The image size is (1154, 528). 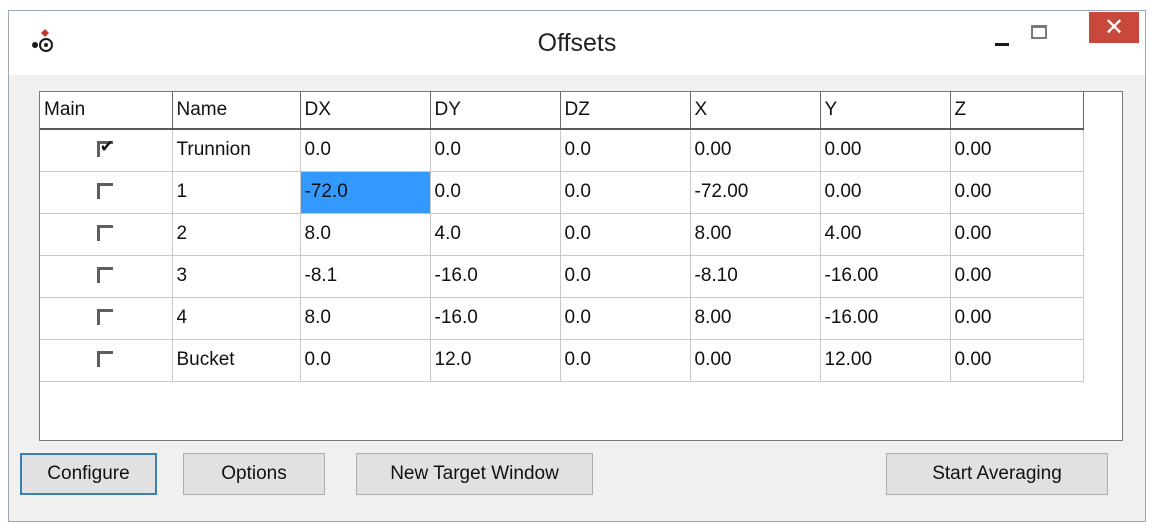 What do you see at coordinates (236, 360) in the screenshot?
I see `grid-cell: Bucket` at bounding box center [236, 360].